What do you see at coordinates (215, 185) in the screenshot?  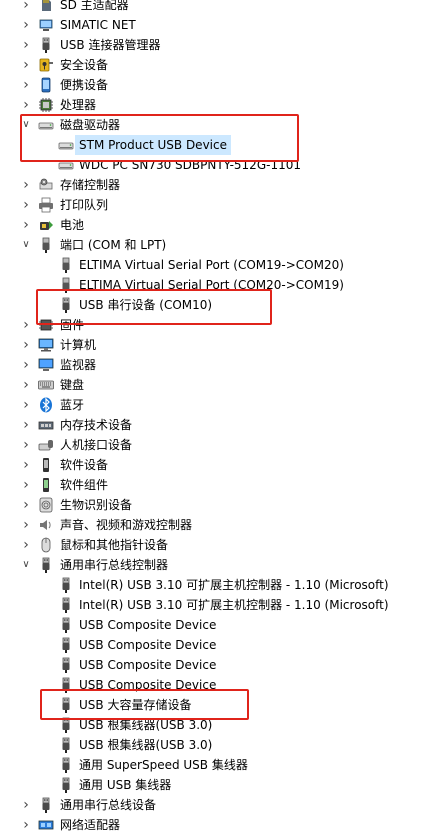 I see `tree-item: › 存储控制器` at bounding box center [215, 185].